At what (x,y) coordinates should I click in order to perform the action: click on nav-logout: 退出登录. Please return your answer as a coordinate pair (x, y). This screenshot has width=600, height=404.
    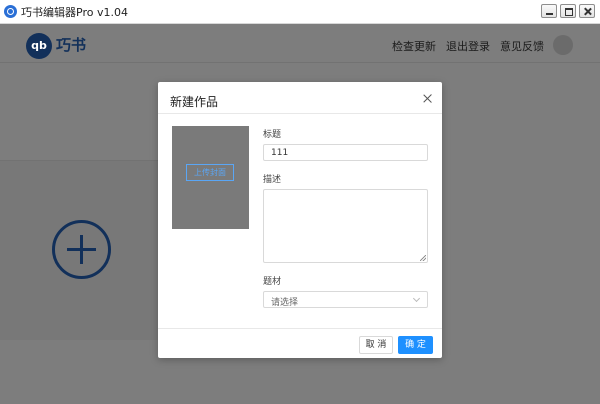
    Looking at the image, I should click on (468, 46).